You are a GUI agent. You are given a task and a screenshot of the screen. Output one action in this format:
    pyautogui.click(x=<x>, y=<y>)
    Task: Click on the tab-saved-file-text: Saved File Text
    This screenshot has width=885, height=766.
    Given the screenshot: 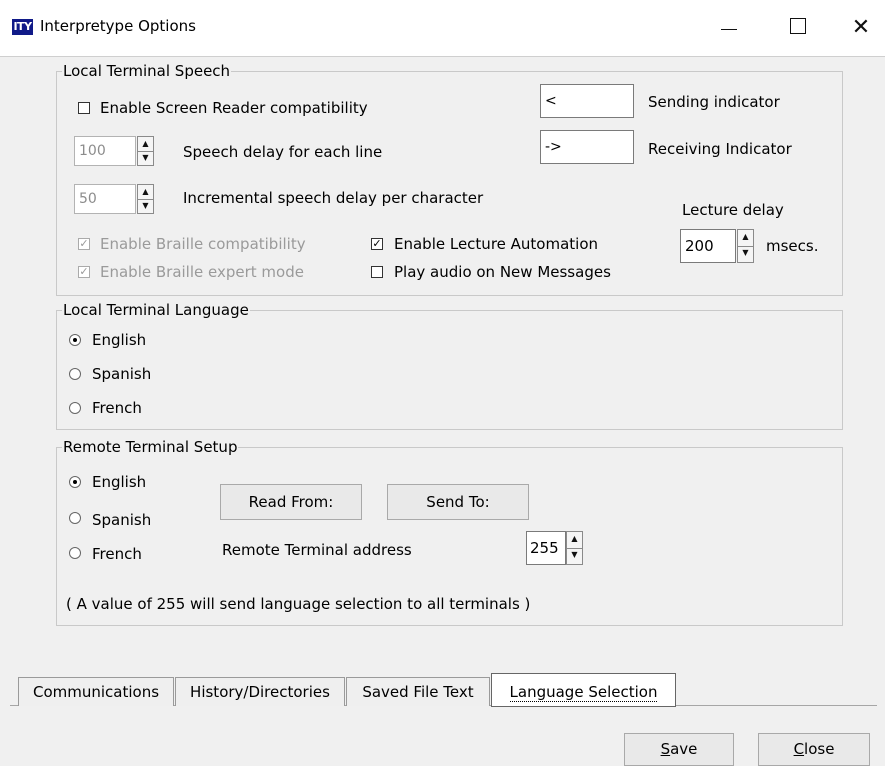 What is the action you would take?
    pyautogui.click(x=418, y=691)
    